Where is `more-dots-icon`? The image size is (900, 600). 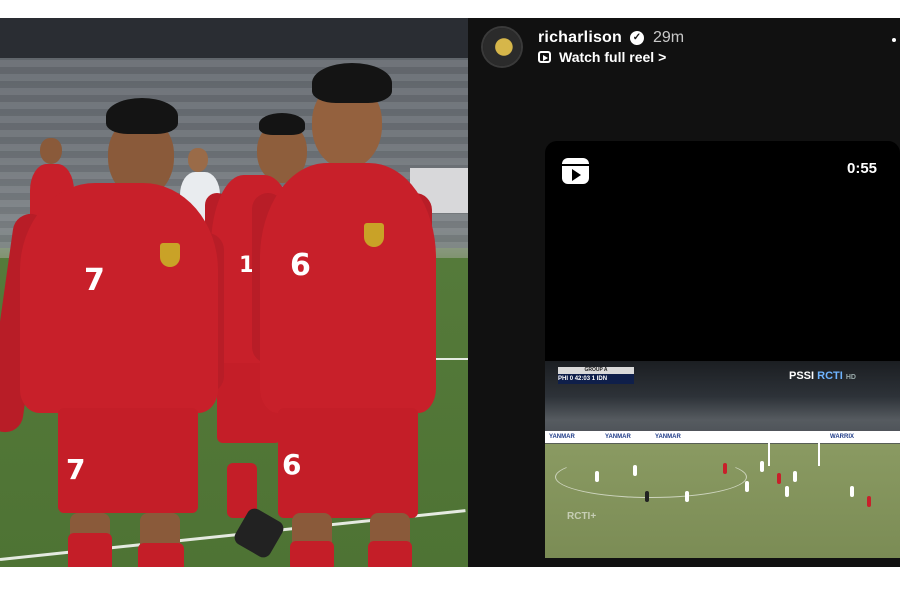 more-dots-icon is located at coordinates (894, 40).